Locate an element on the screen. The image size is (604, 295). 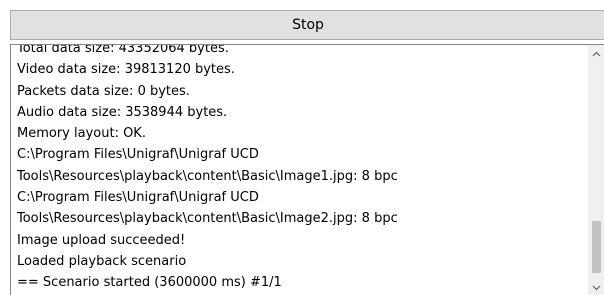
log-line: Memory layout: OK. is located at coordinates (81, 134).